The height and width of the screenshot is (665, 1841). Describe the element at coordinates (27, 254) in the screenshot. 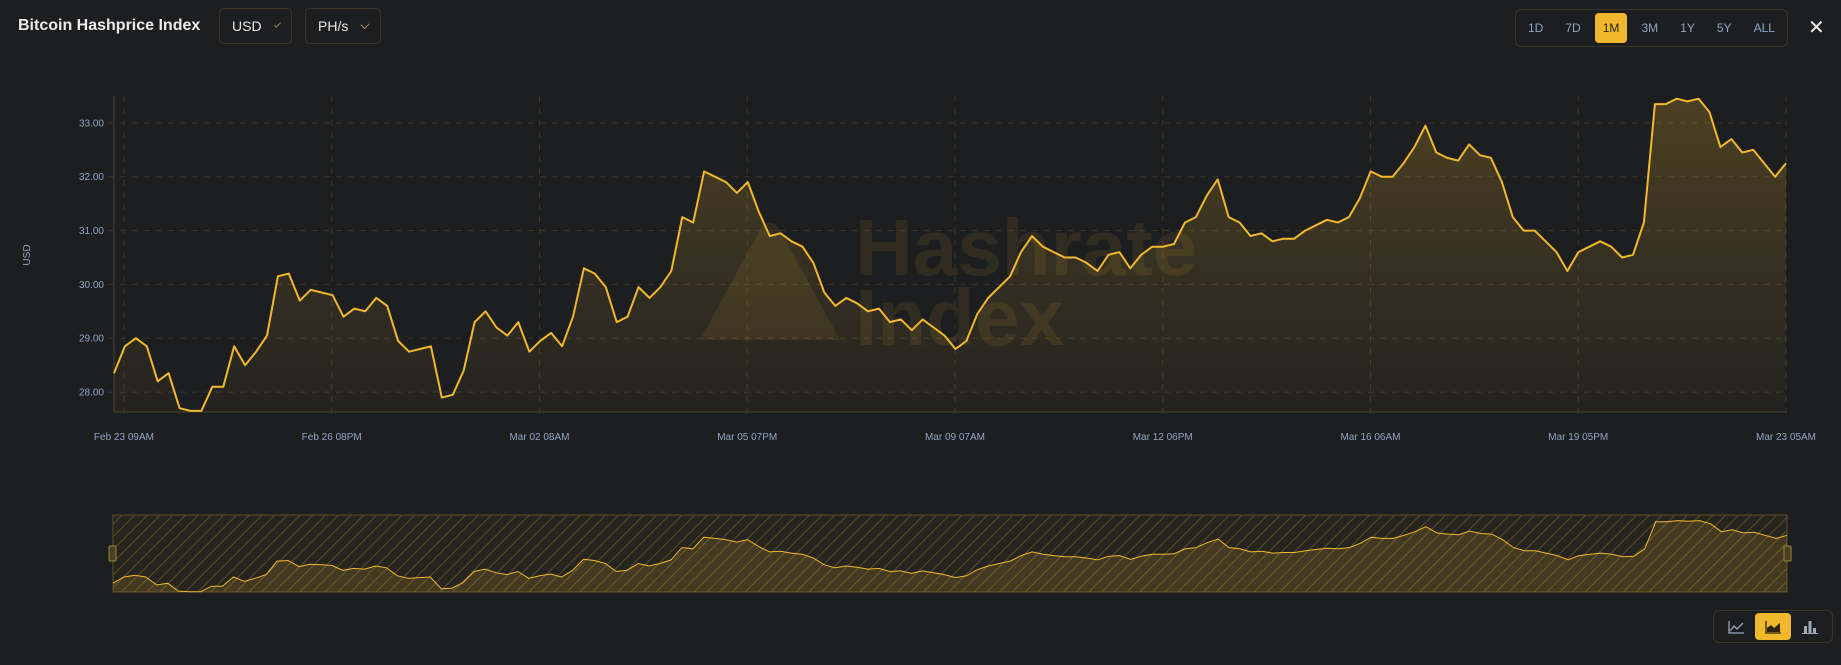

I see `y-axis-label: USD` at that location.